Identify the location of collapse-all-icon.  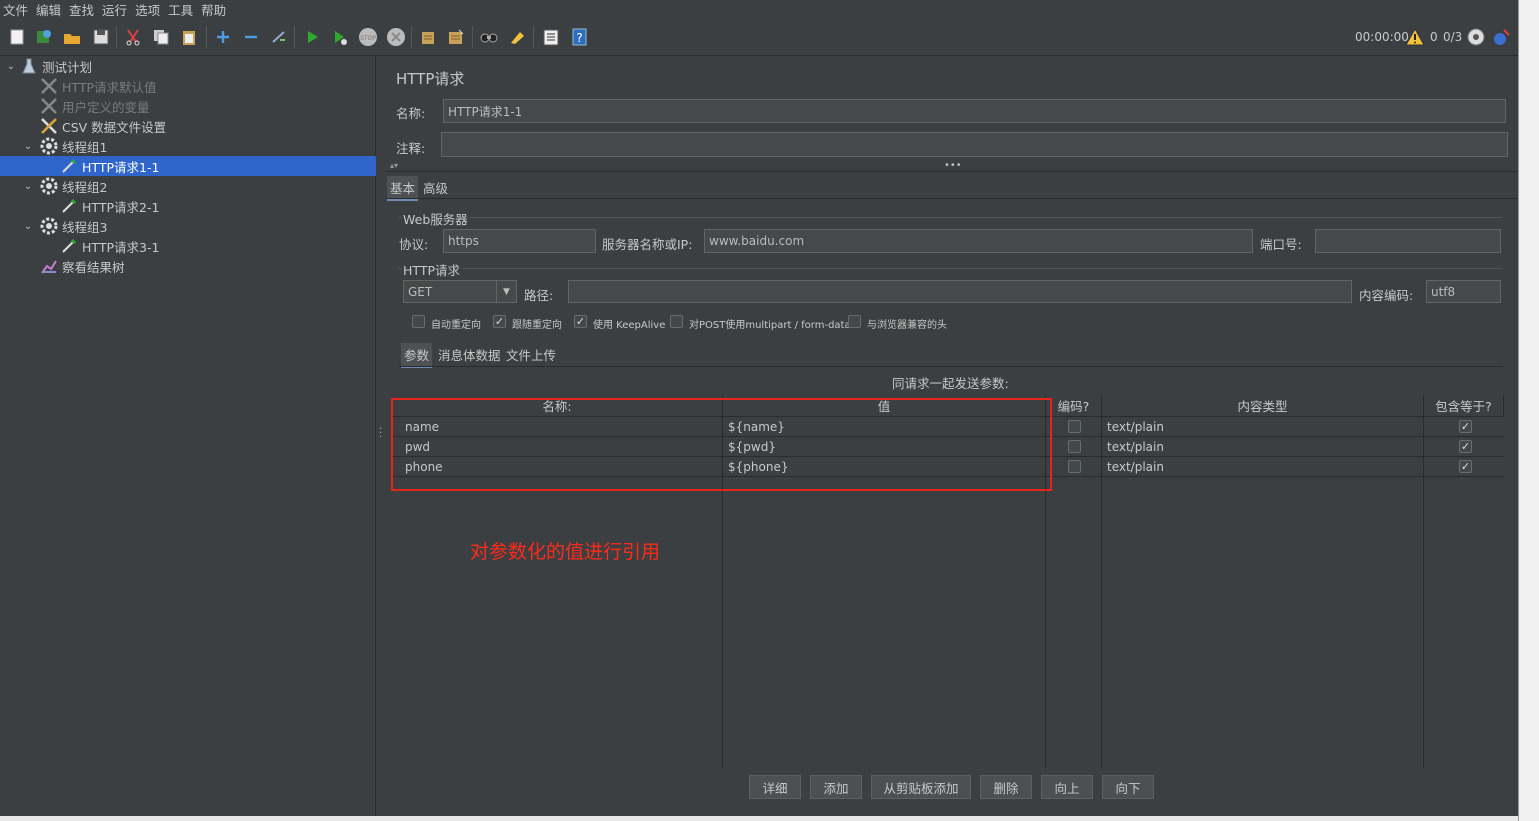
(251, 37).